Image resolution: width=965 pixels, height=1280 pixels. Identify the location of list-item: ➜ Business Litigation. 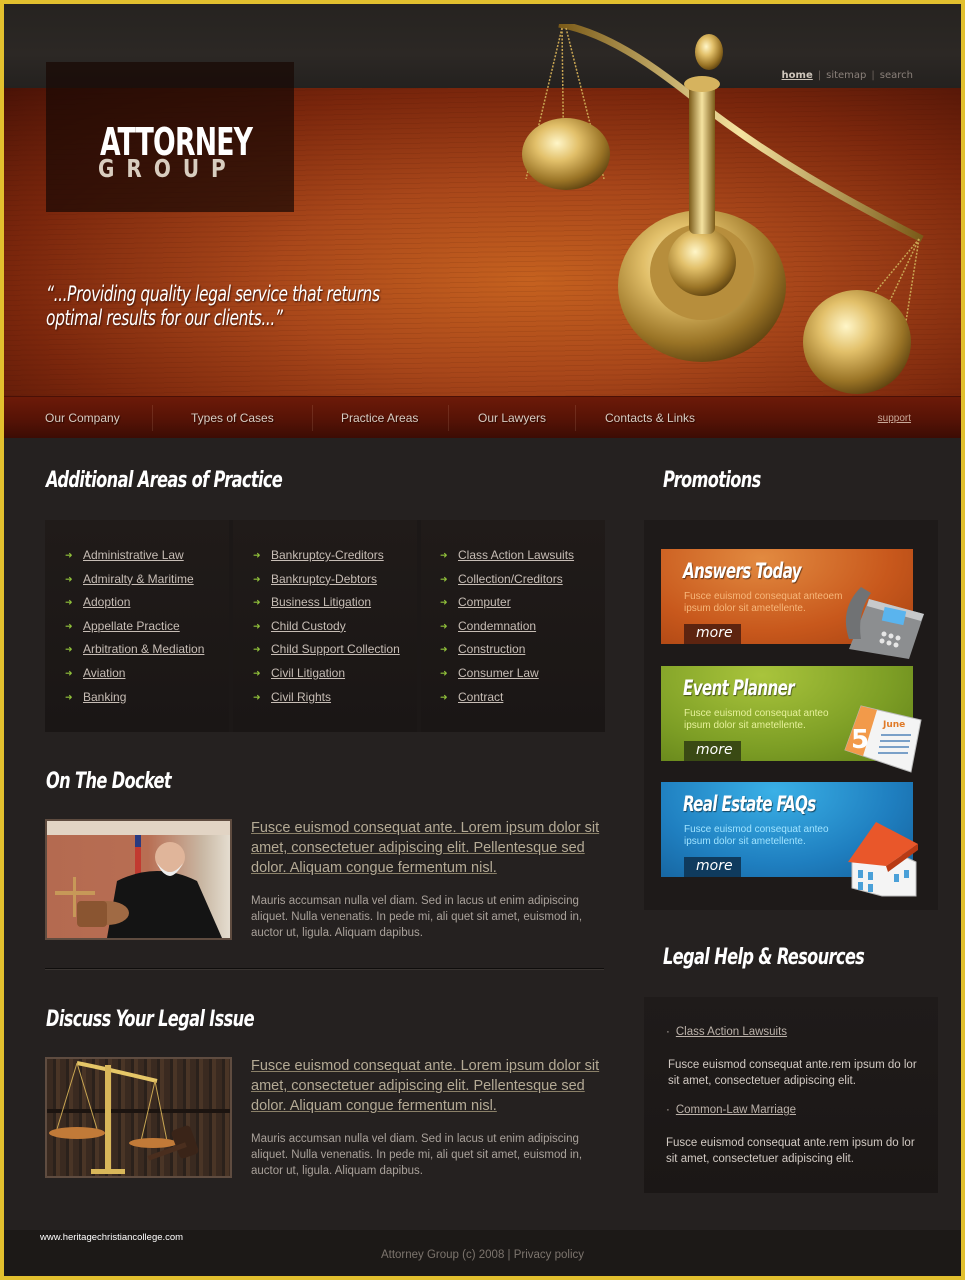
(326, 607).